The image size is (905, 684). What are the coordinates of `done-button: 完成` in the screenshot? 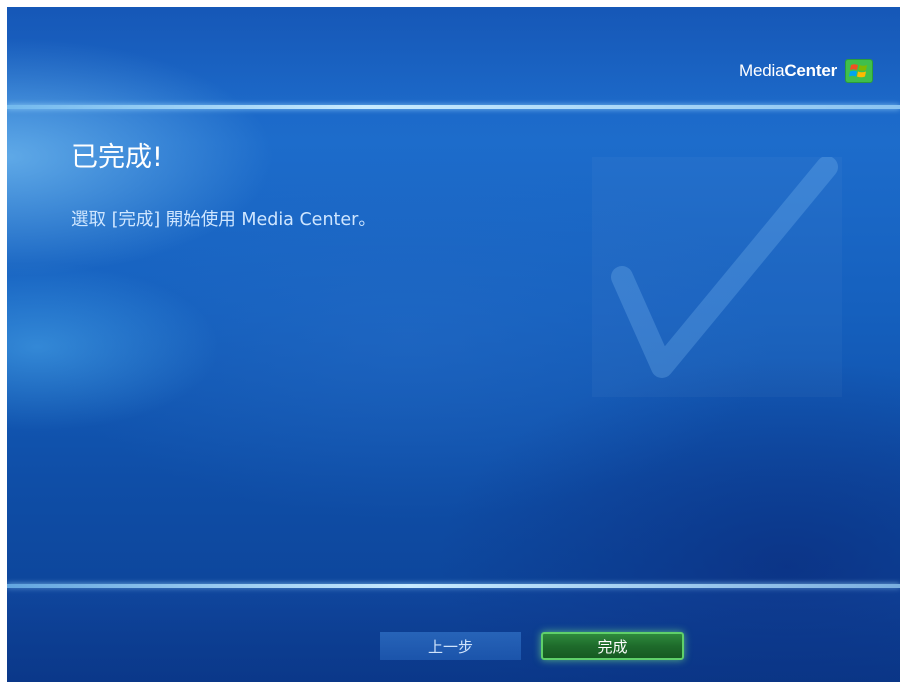 It's located at (612, 646).